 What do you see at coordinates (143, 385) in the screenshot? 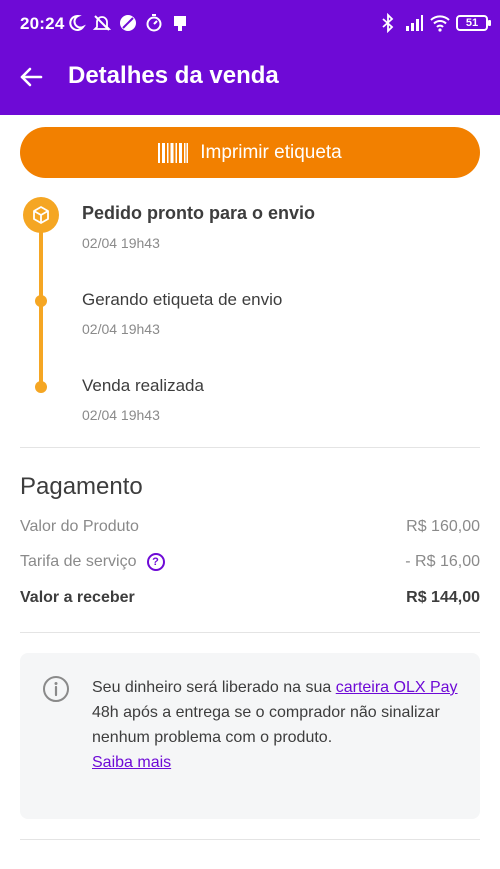
I see `timeline-step-title: Venda realizada` at bounding box center [143, 385].